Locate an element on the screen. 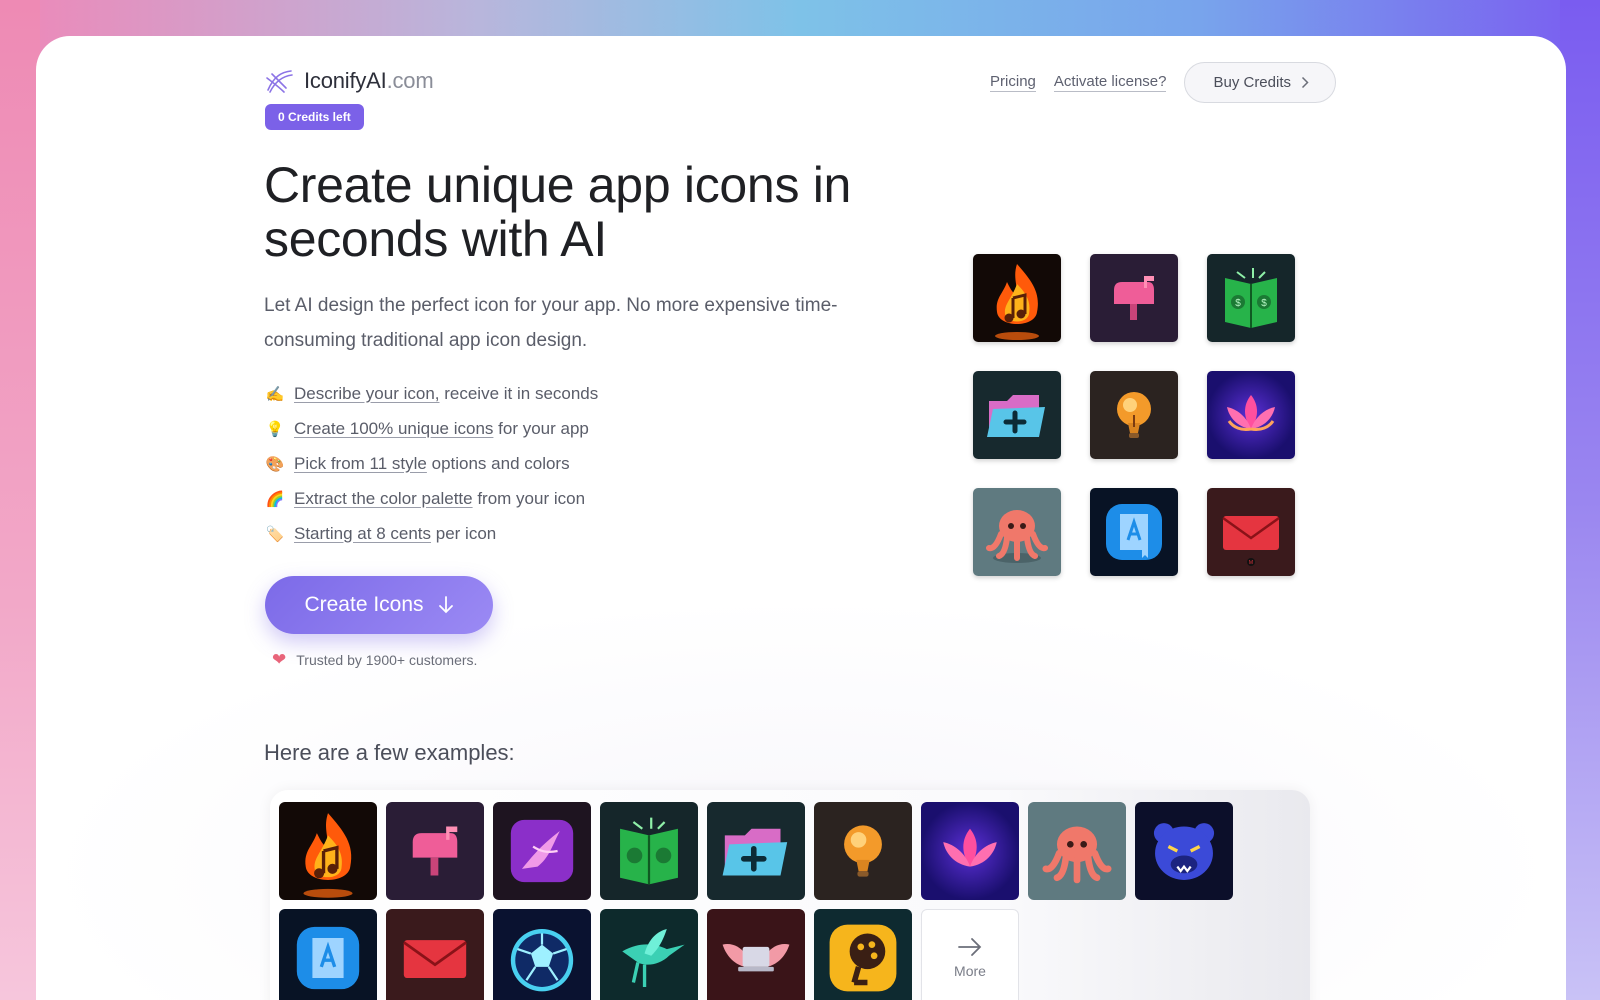 Image resolution: width=1600 pixels, height=1000 pixels. money-book-icon: $ $ is located at coordinates (1251, 298).